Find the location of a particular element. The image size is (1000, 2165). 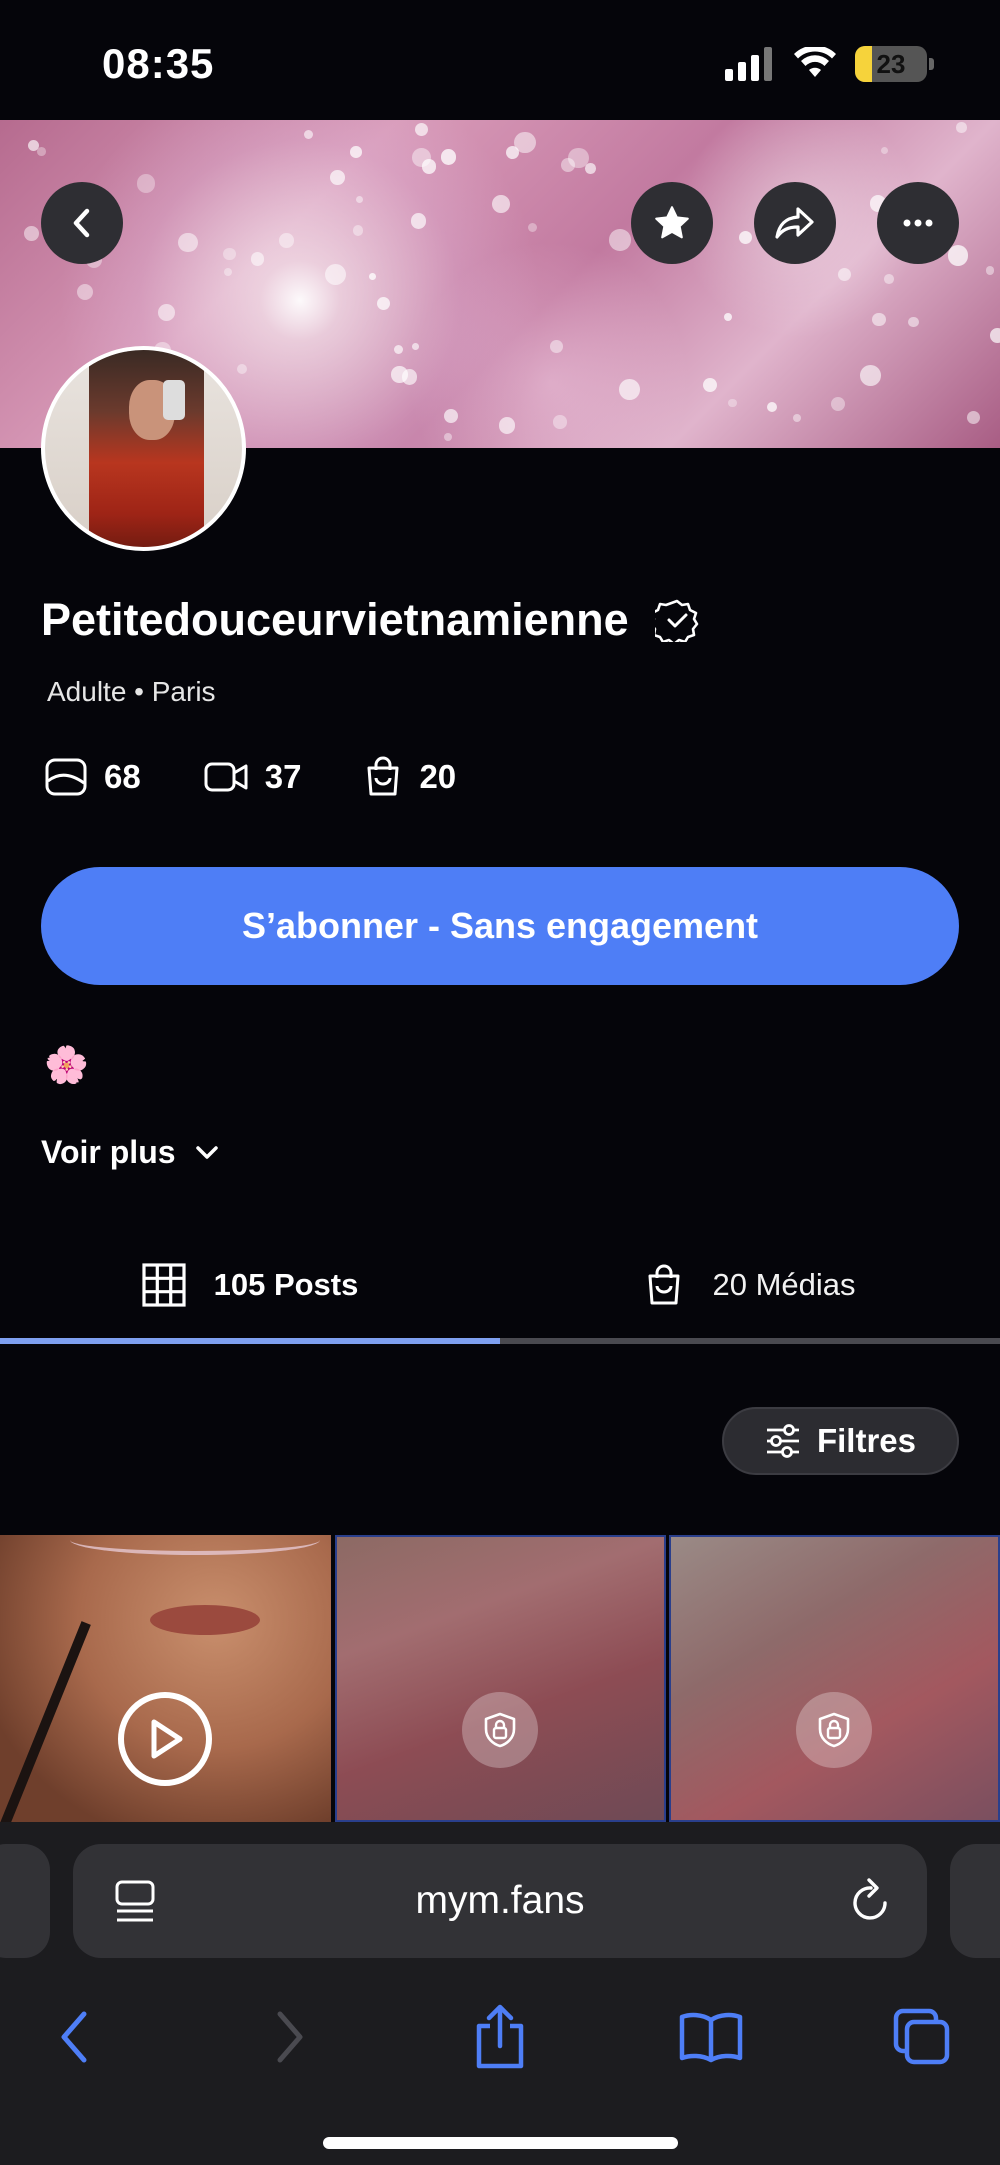

stat-photos: 68 is located at coordinates (92, 777).